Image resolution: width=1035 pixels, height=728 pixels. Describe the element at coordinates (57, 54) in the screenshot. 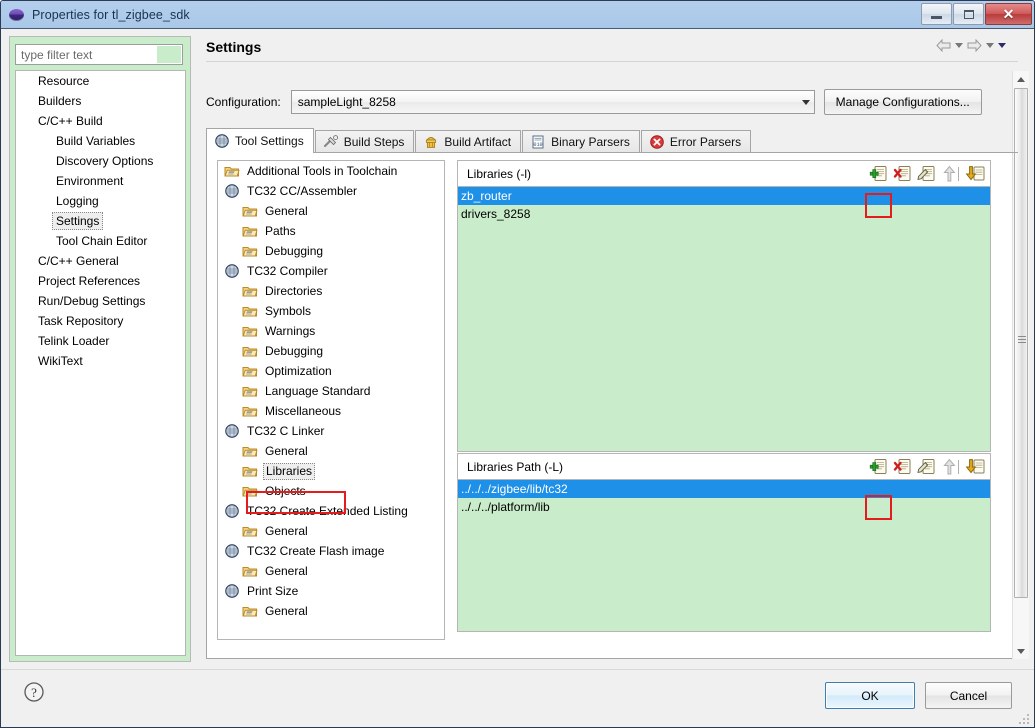

I see `filter-placeholder: type filter text` at that location.